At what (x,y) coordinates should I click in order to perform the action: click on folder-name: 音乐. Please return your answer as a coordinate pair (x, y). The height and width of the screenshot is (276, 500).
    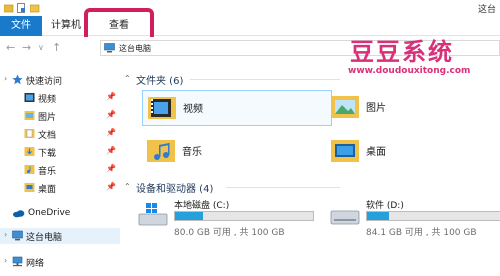
    Looking at the image, I should click on (192, 152).